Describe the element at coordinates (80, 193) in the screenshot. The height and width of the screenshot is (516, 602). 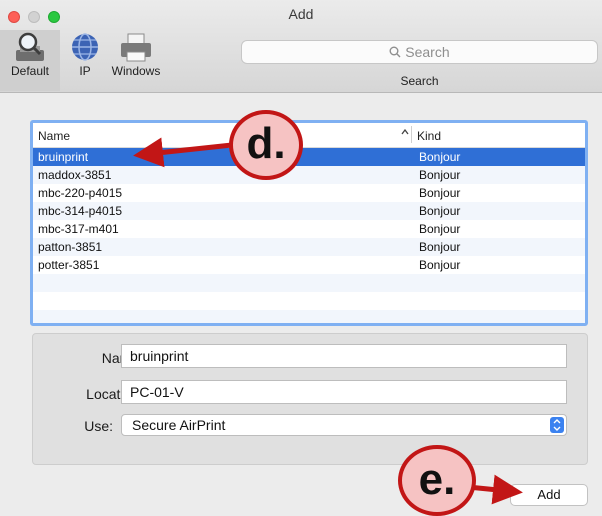
I see `row-name: mbc-220-p4015` at that location.